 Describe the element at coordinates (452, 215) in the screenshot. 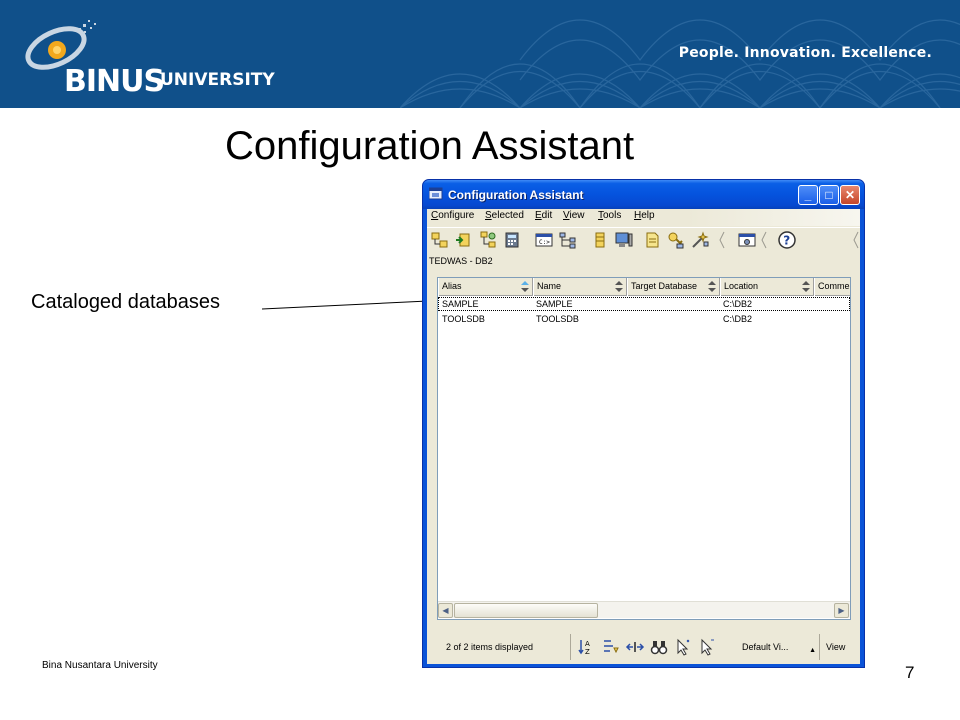

I see `menu-configure: Configure` at that location.